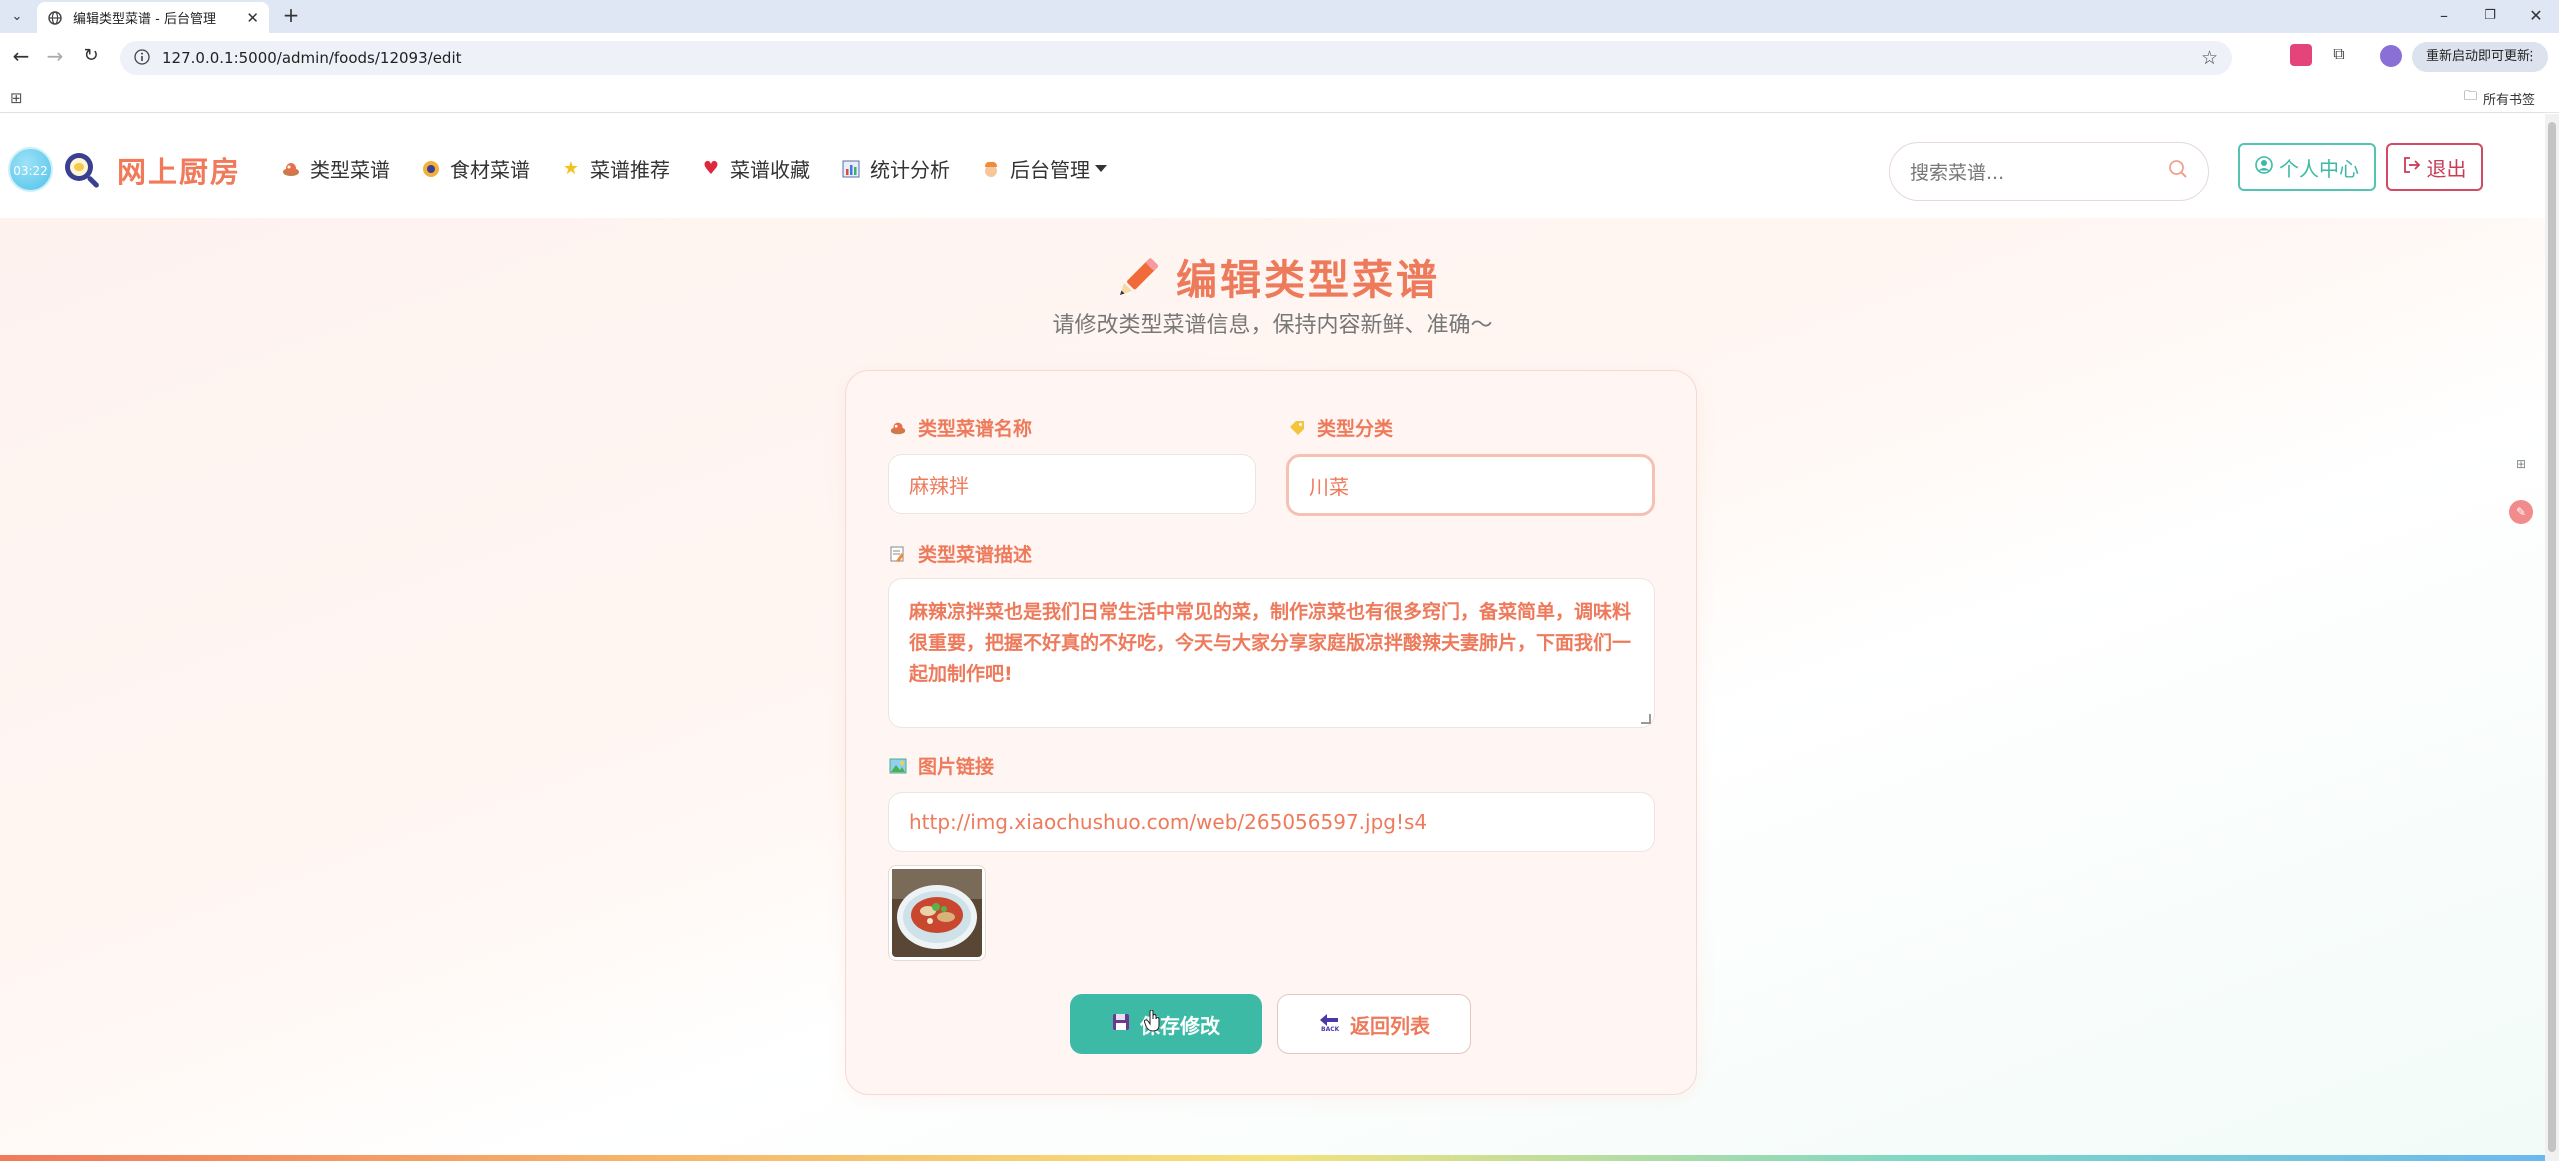 This screenshot has width=2559, height=1161. I want to click on back-arrow-icon: BACK, so click(1329, 1024).